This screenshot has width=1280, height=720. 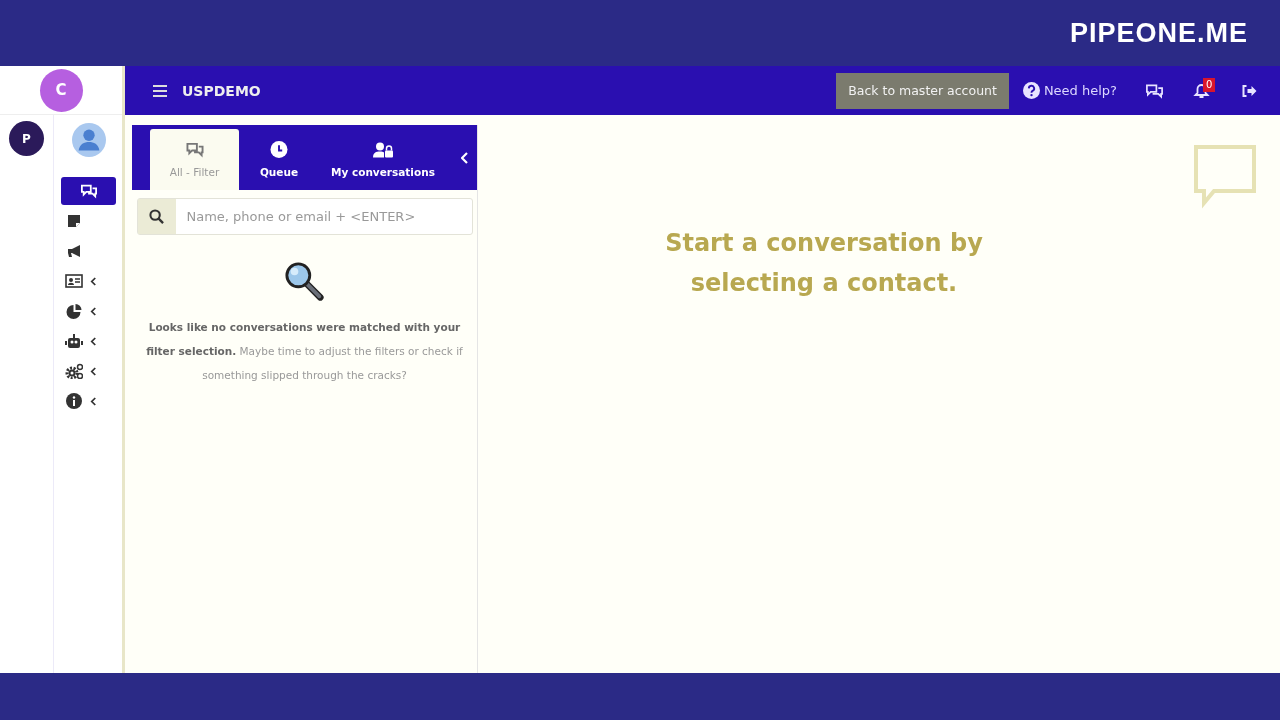 I want to click on user-lock-icon, so click(x=382, y=149).